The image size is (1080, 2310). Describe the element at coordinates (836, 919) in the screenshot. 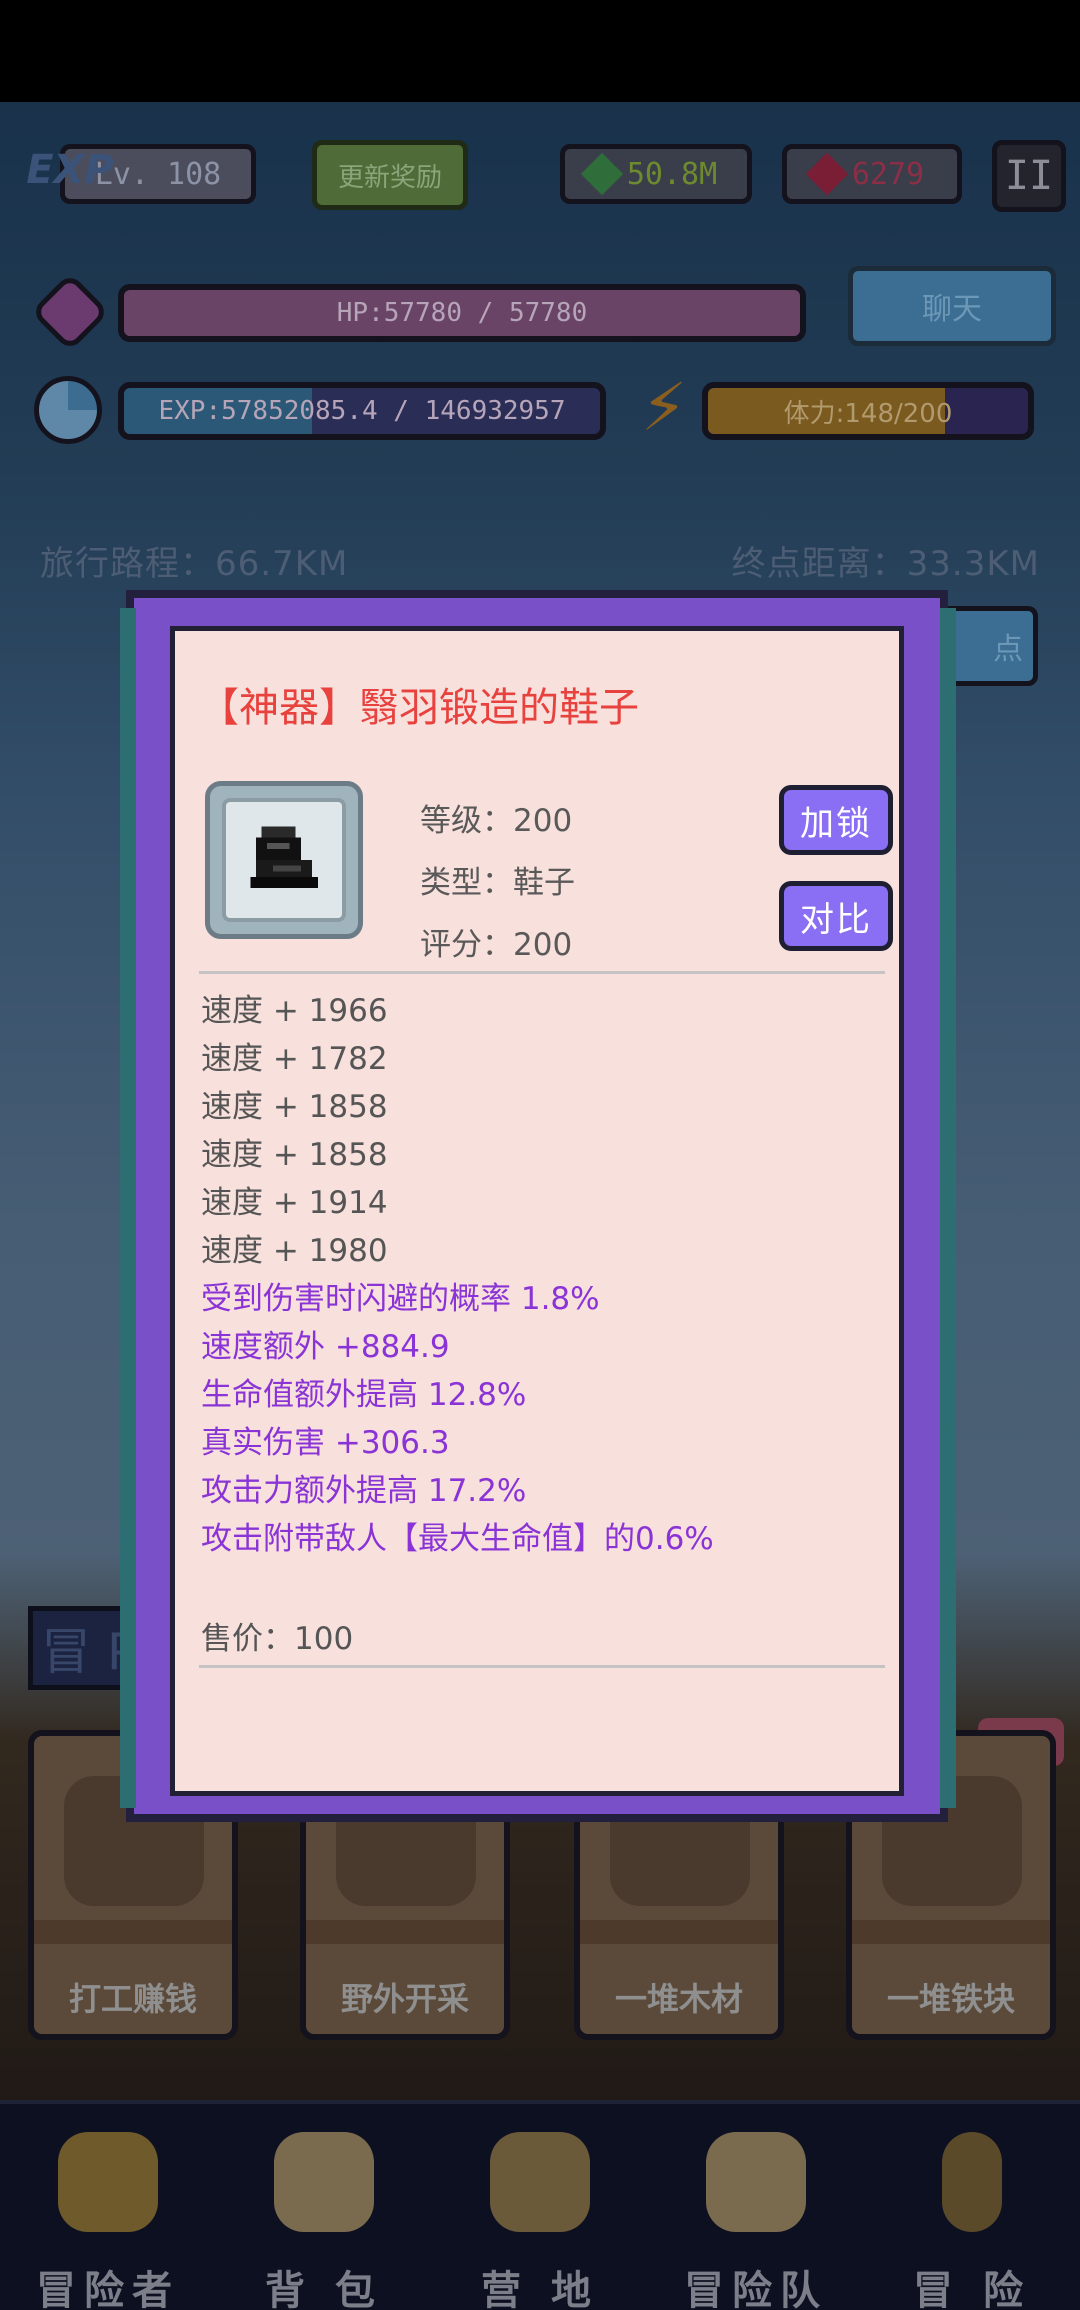

I see `compare-label: 对比` at that location.